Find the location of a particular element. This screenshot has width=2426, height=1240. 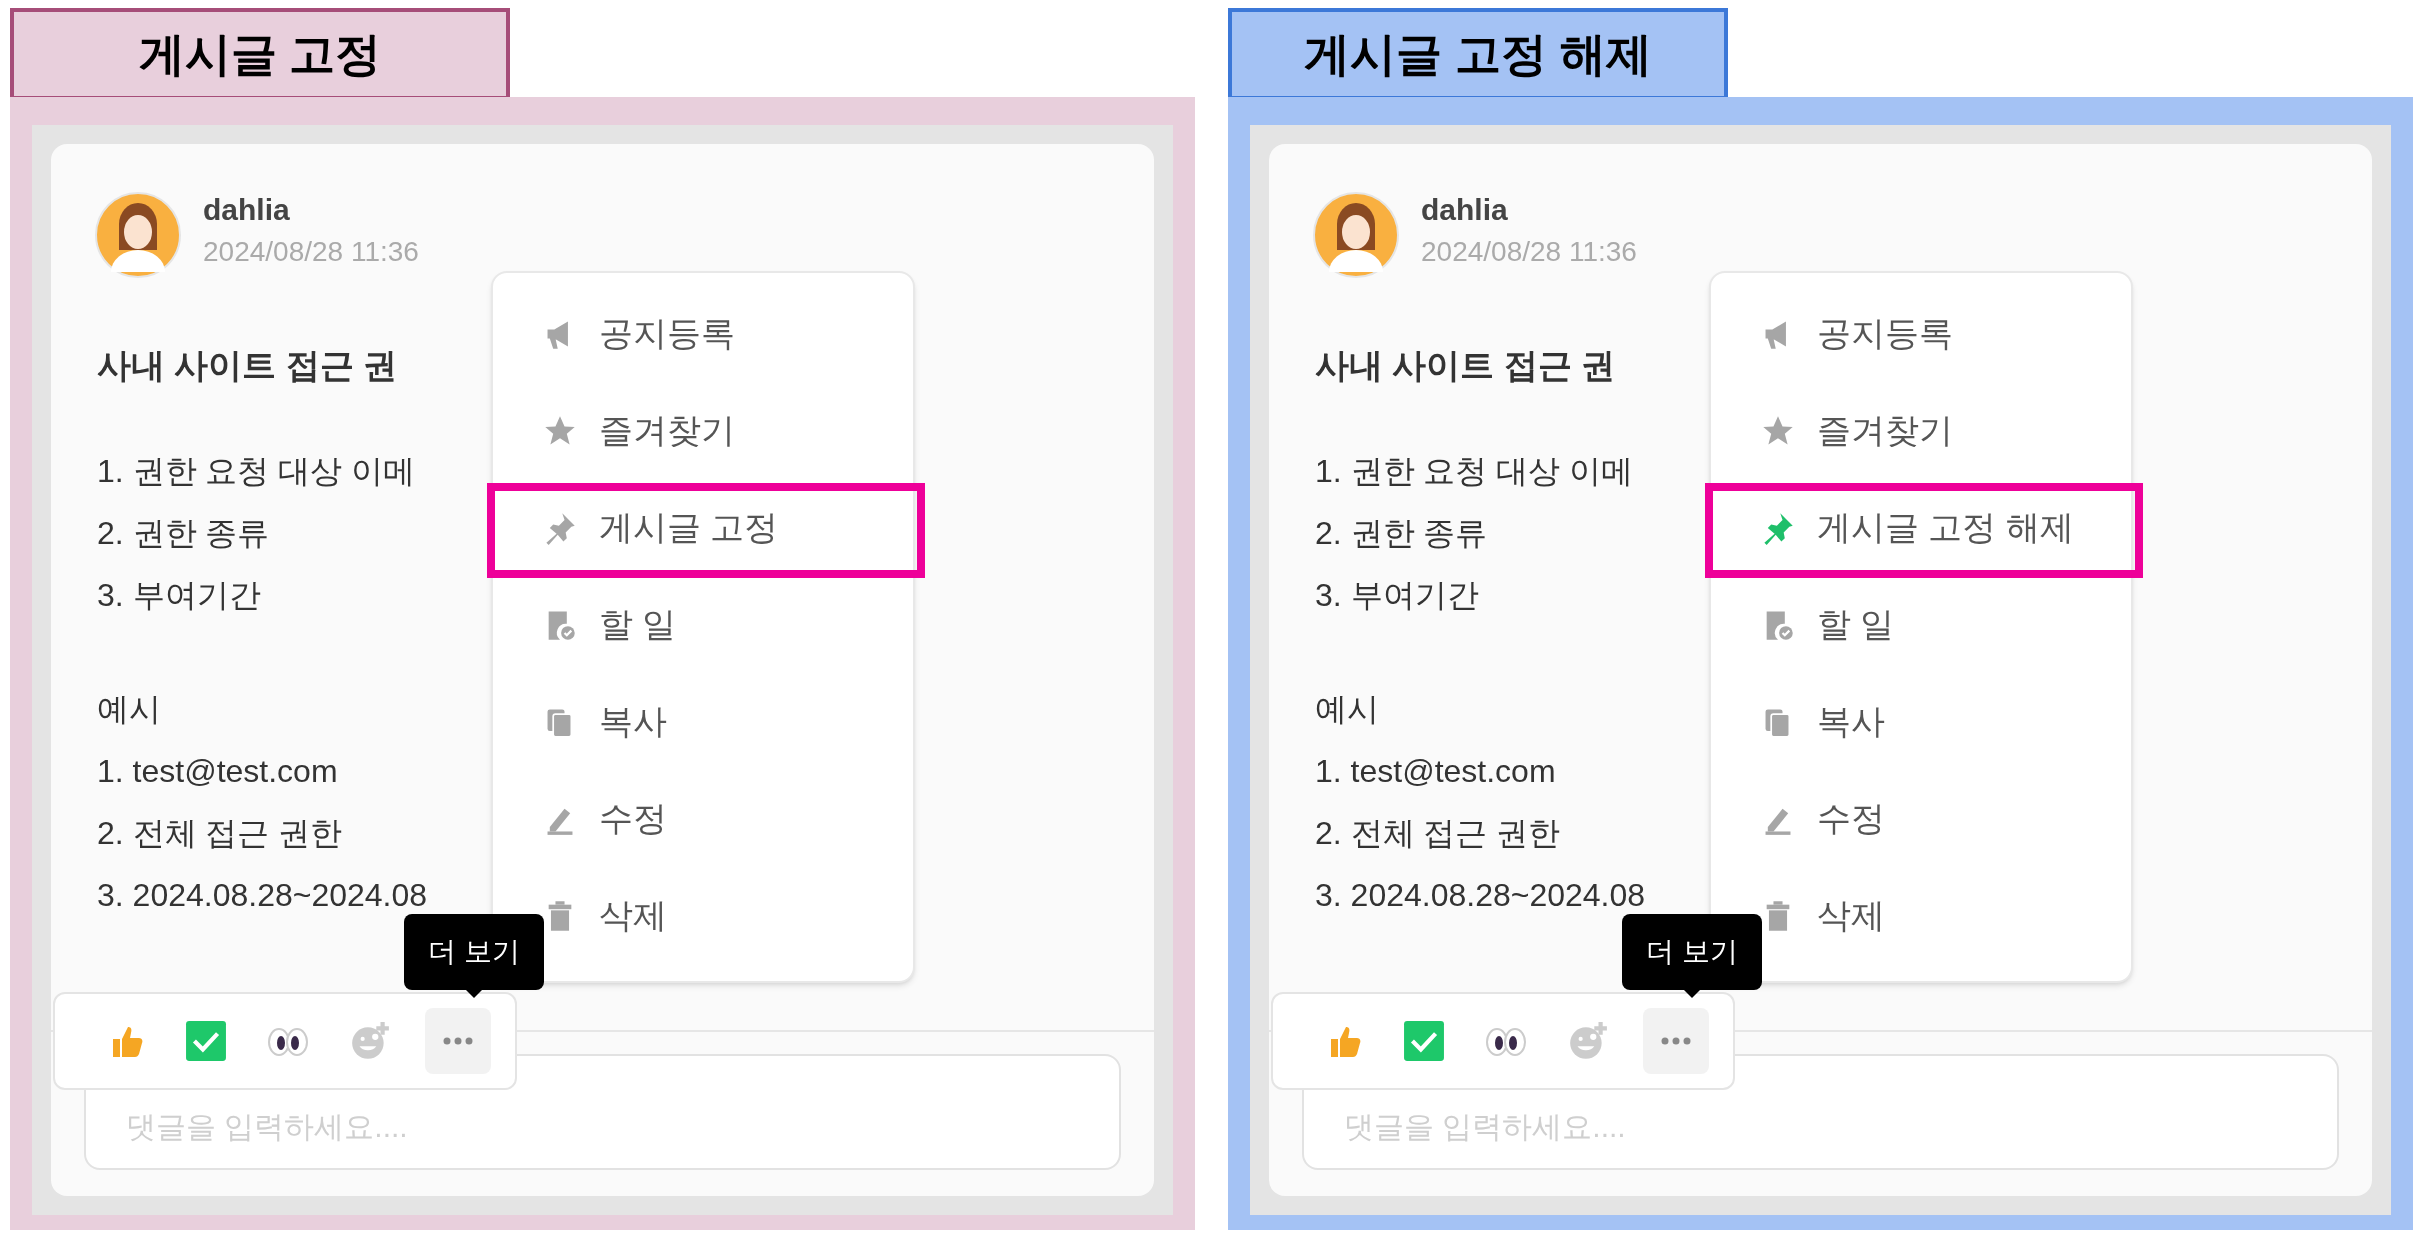

caption-text: 게시글 고정 해제 is located at coordinates (1478, 54).